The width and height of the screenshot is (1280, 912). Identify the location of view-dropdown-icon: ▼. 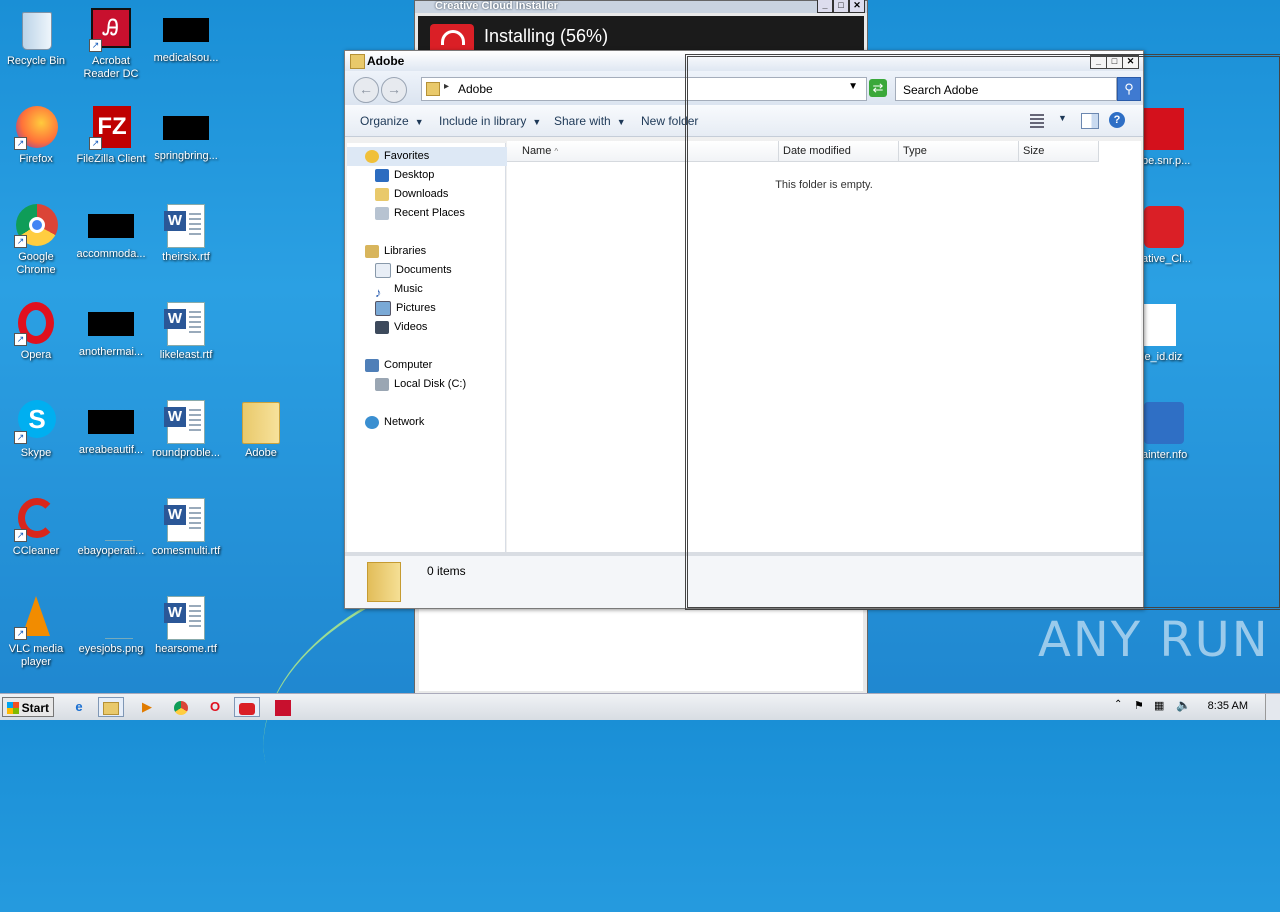
(1062, 118).